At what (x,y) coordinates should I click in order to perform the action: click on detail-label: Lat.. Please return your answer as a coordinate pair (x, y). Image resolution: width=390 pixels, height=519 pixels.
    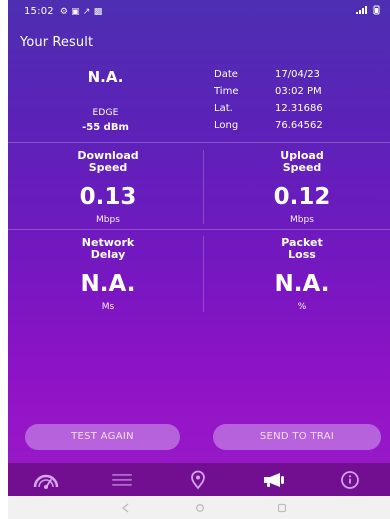
    Looking at the image, I should click on (223, 108).